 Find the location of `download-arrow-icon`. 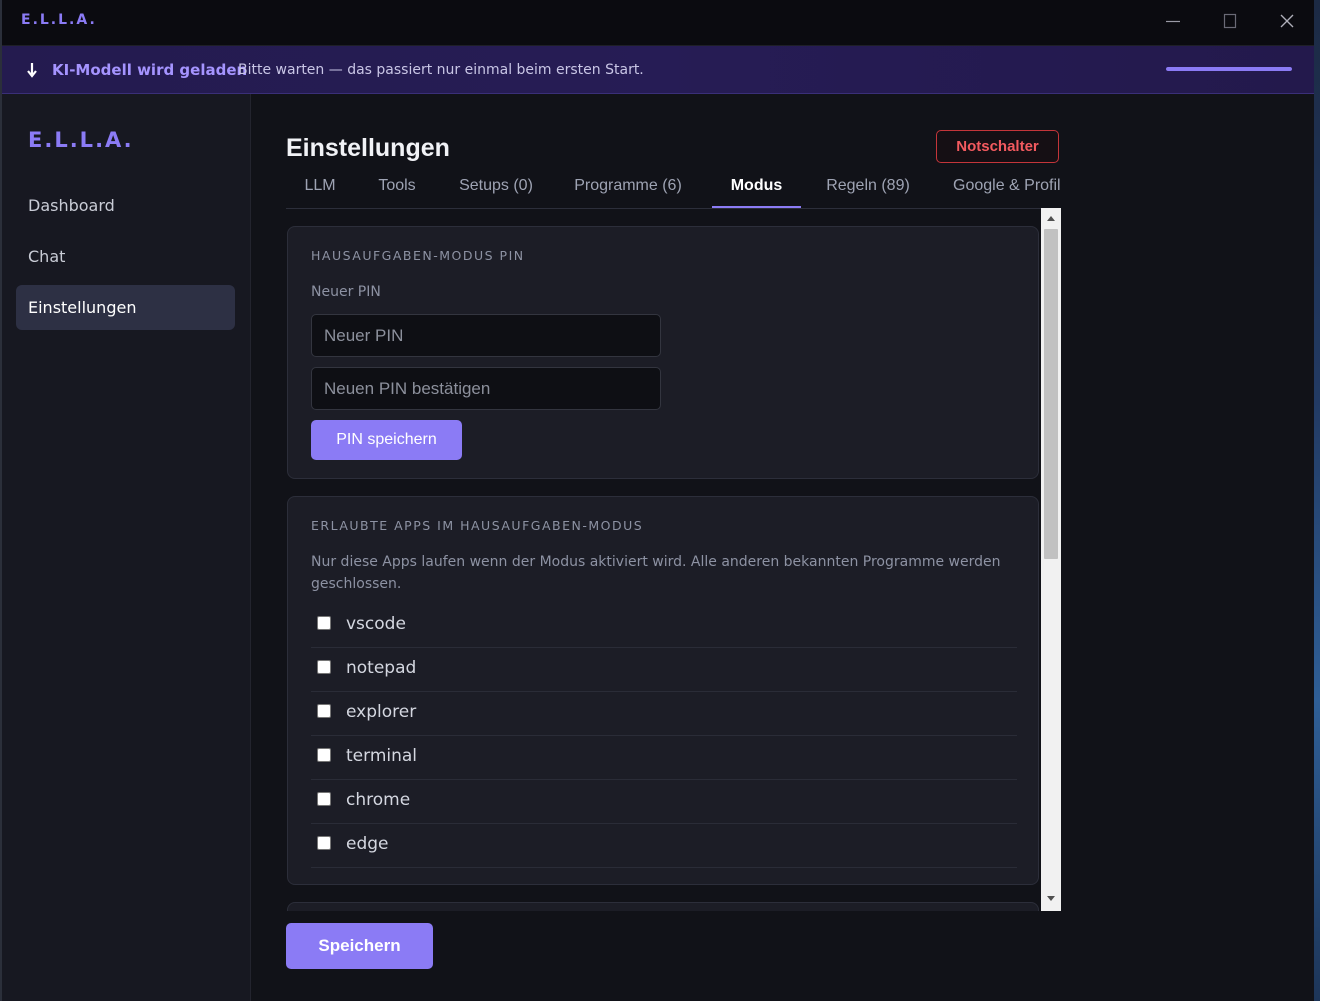

download-arrow-icon is located at coordinates (32, 70).